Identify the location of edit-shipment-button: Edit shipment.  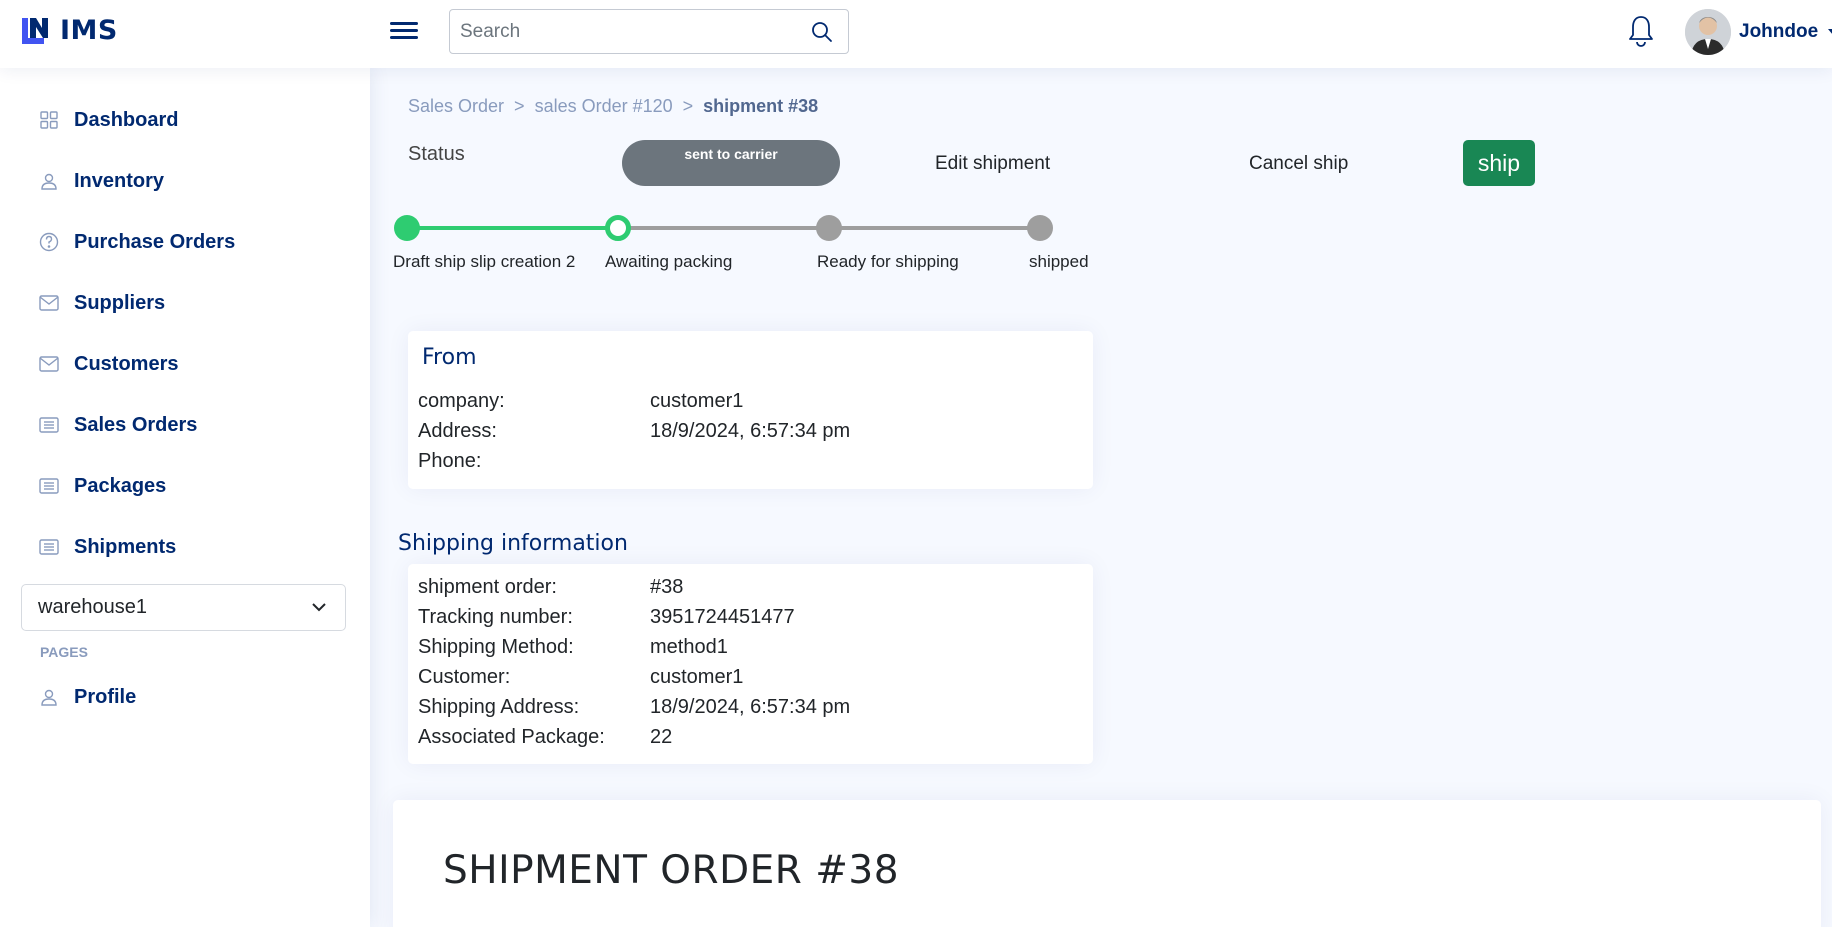
(992, 164).